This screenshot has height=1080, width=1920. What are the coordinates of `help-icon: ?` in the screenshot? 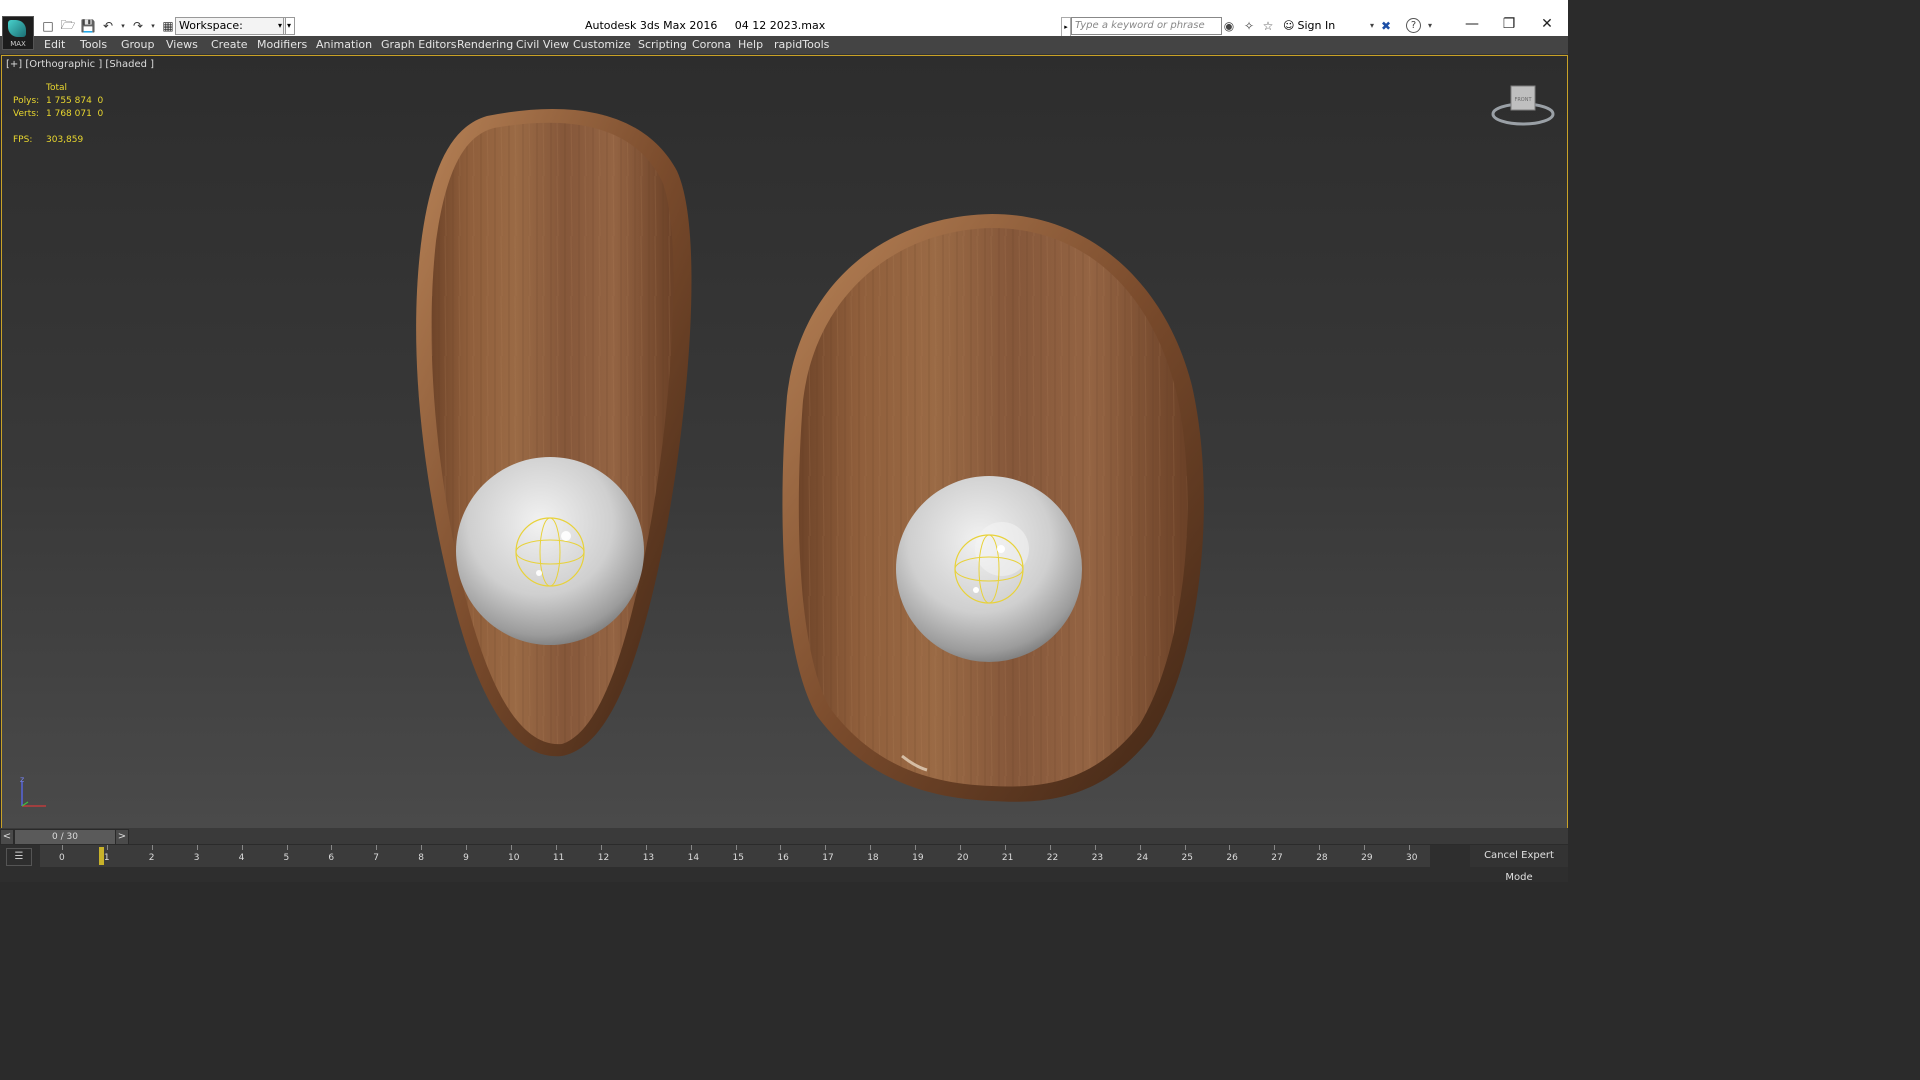 It's located at (1413, 25).